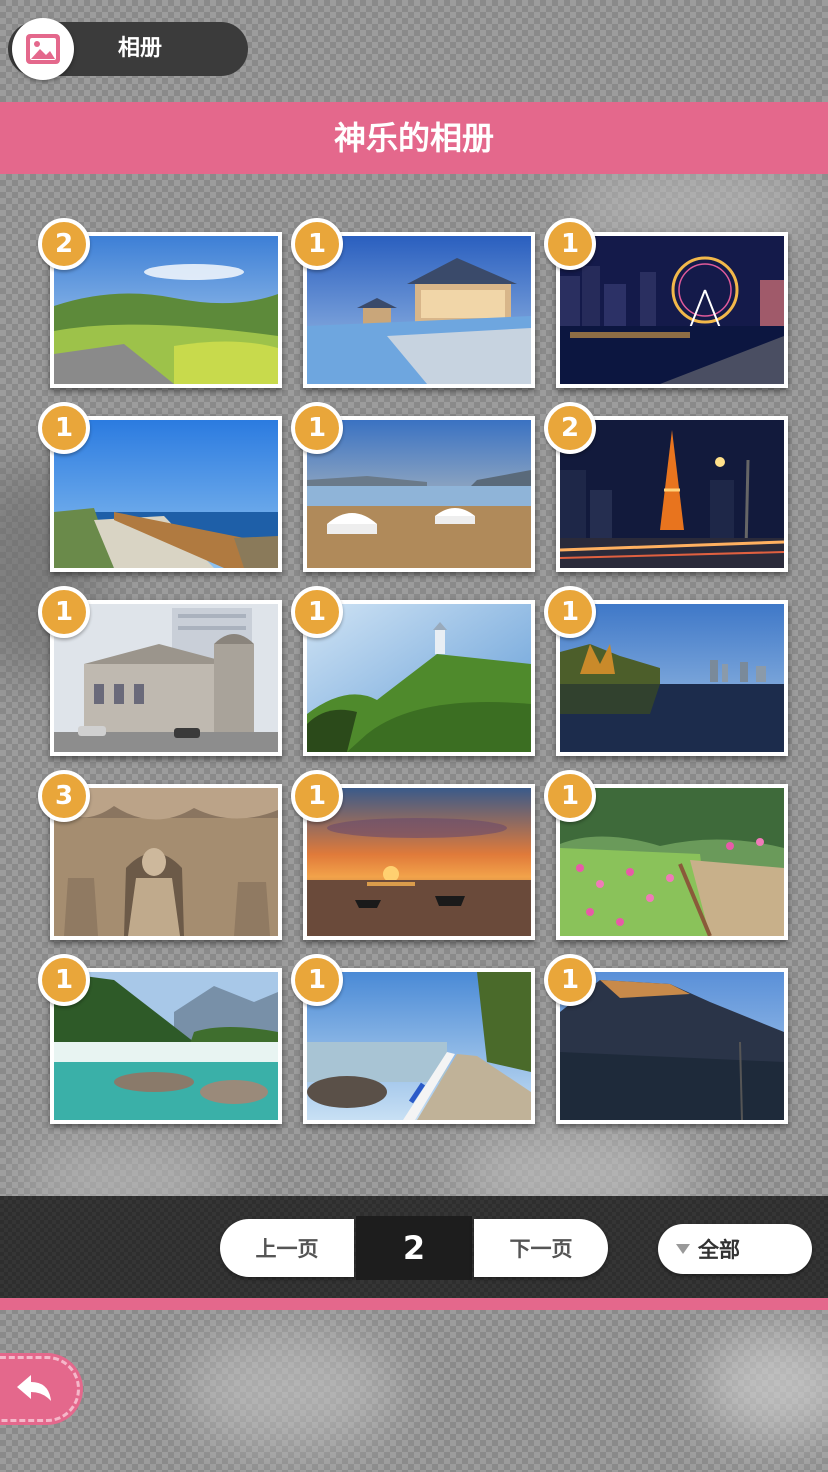 This screenshot has width=828, height=1472. I want to click on dropdown-arrow-icon, so click(683, 1249).